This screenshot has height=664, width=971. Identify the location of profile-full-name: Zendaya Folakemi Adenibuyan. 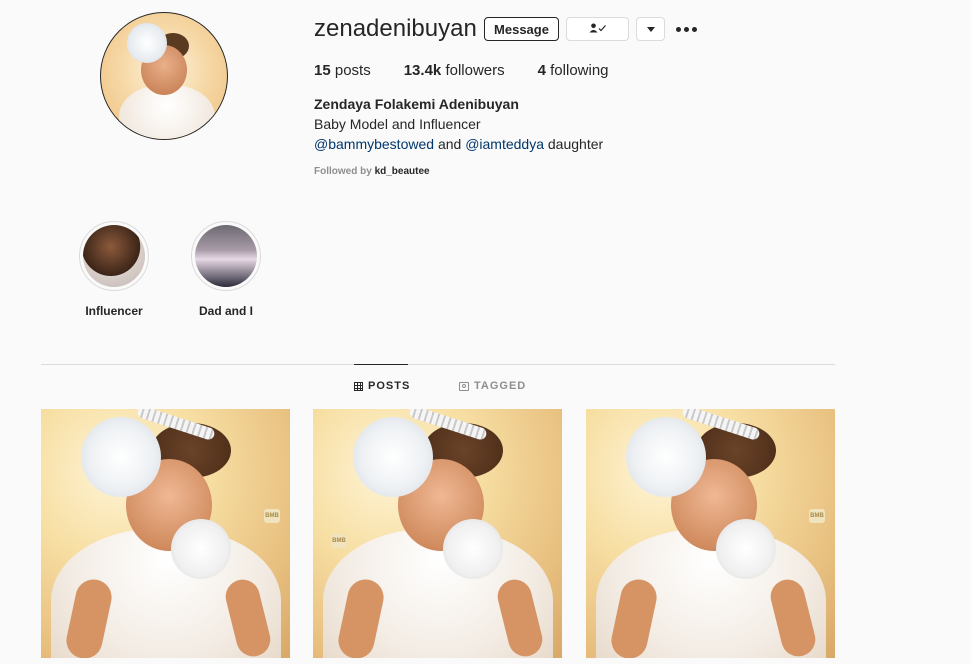
(416, 104).